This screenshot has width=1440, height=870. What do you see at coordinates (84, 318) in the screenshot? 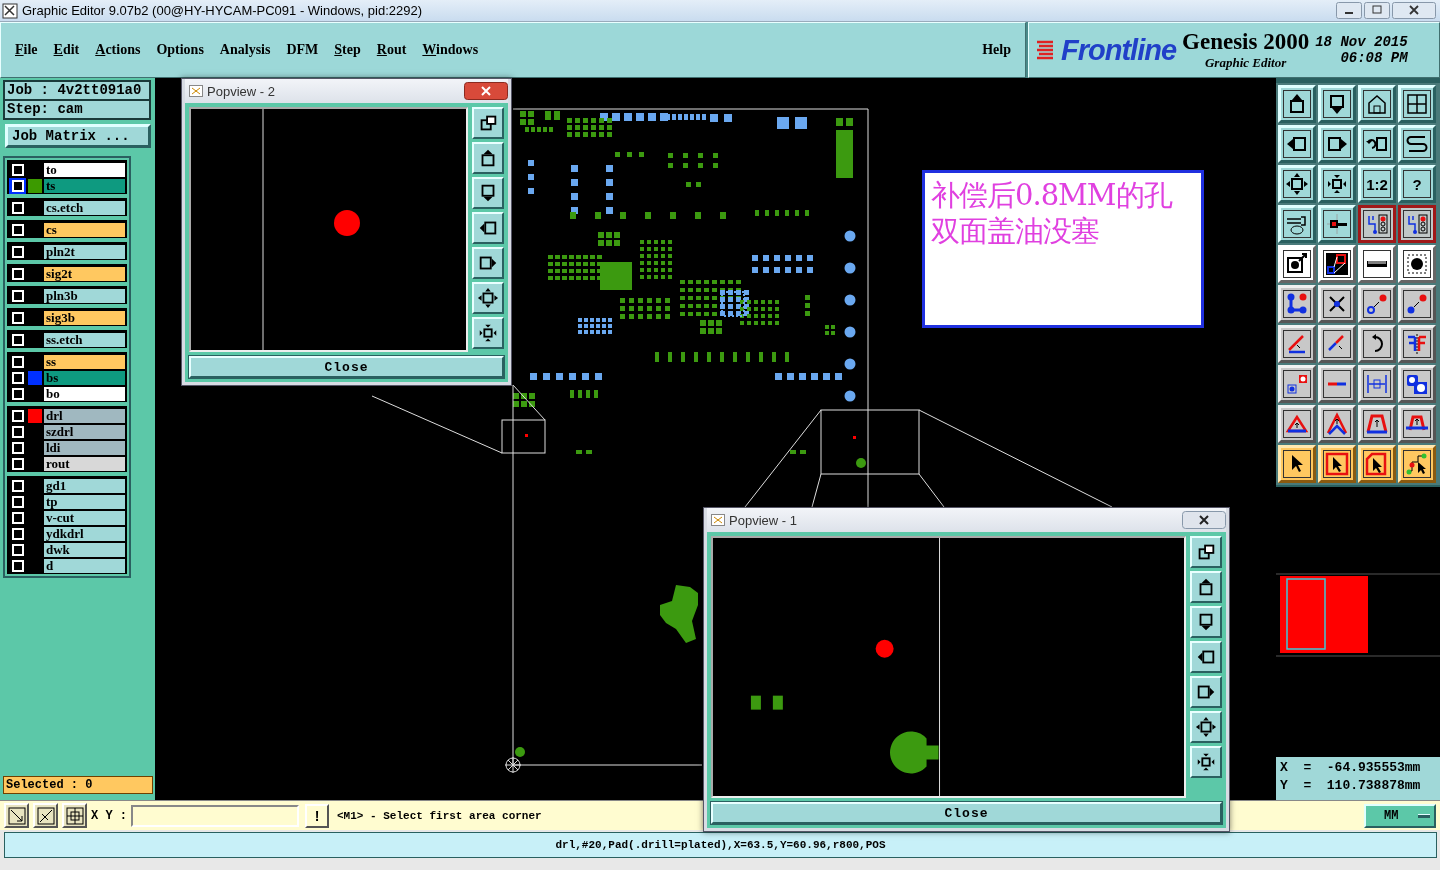
I see `layer-name: sig3b` at bounding box center [84, 318].